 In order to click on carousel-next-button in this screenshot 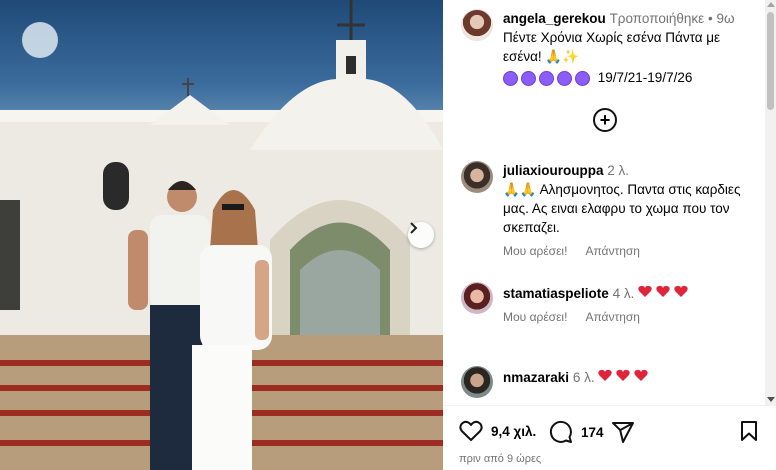, I will do `click(421, 235)`.